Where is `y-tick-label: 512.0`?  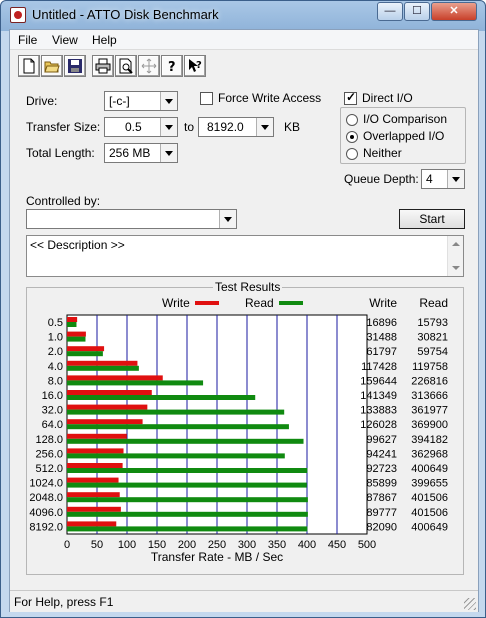
y-tick-label: 512.0 is located at coordinates (49, 469).